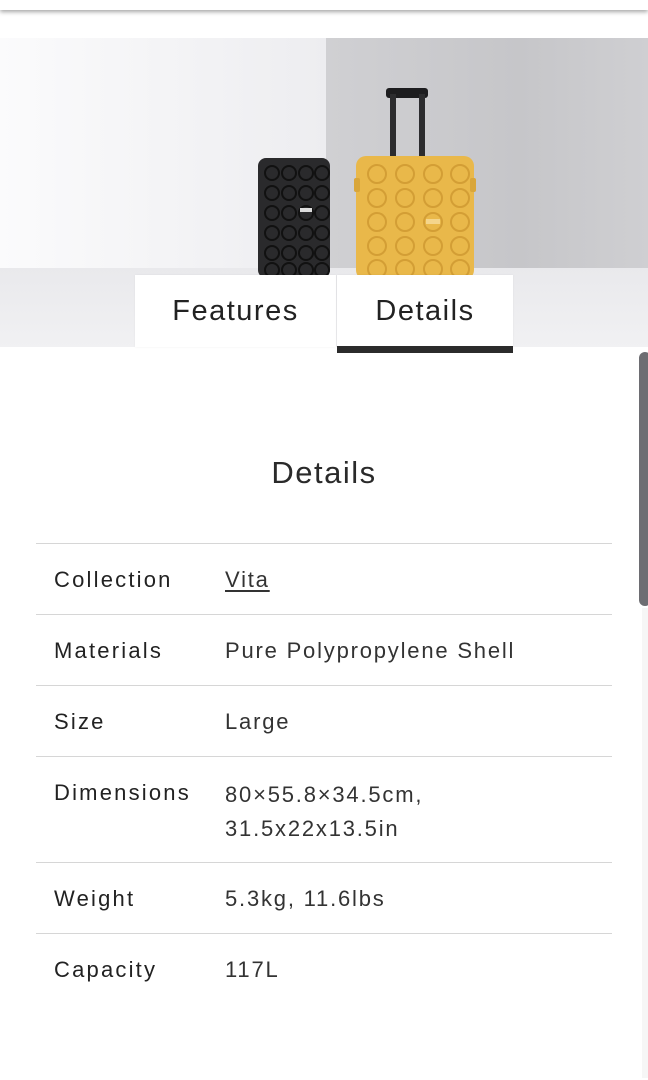 This screenshot has width=648, height=1080. Describe the element at coordinates (113, 579) in the screenshot. I see `spec-label: Collection` at that location.